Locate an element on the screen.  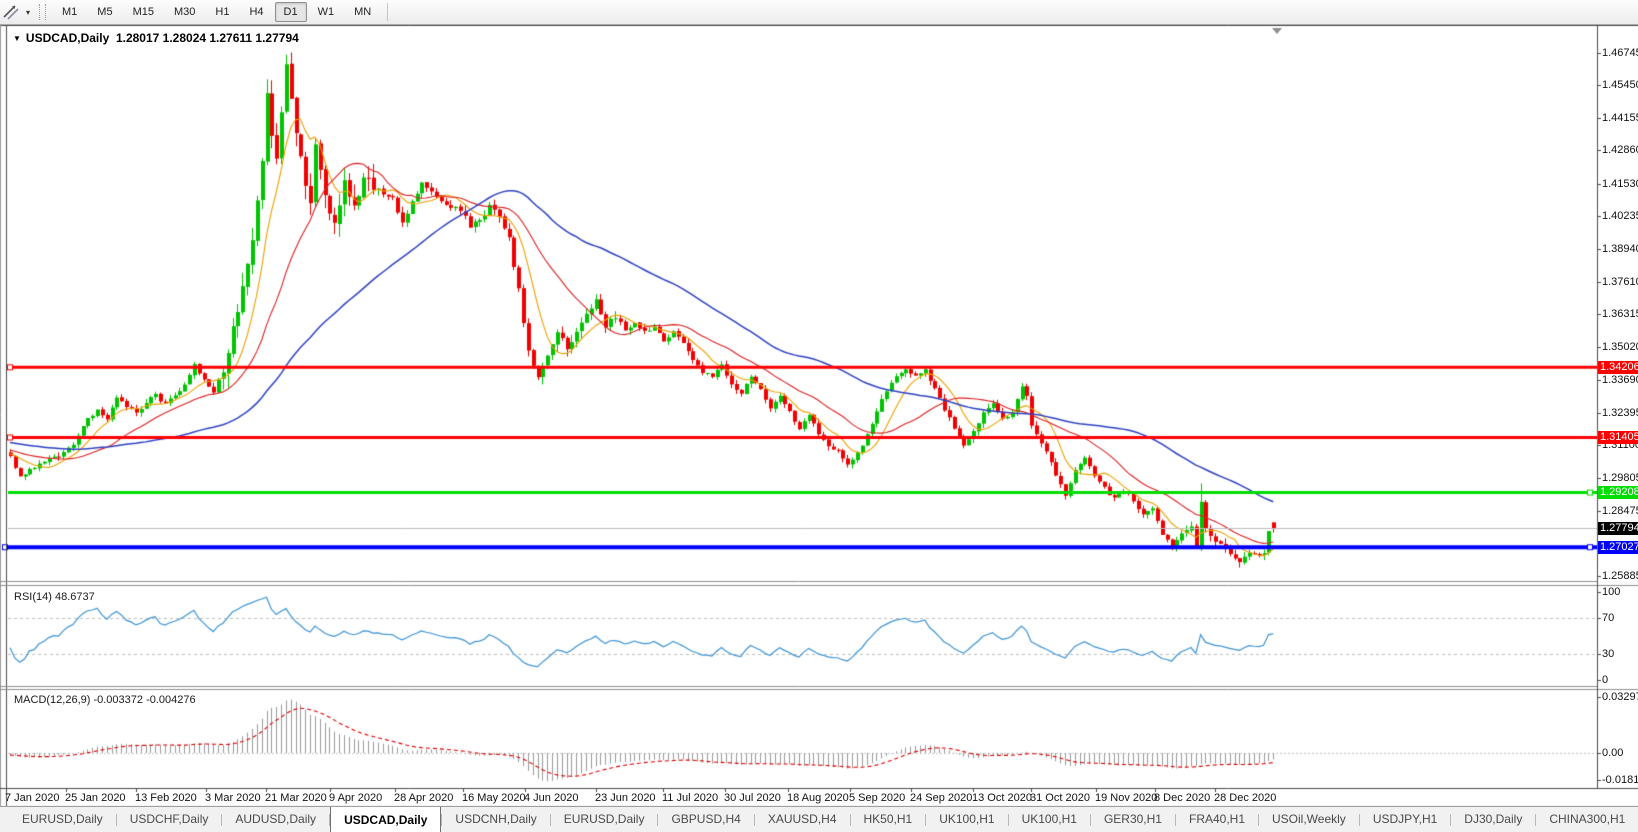
price-axis-label: 1.38940 is located at coordinates (1620, 248).